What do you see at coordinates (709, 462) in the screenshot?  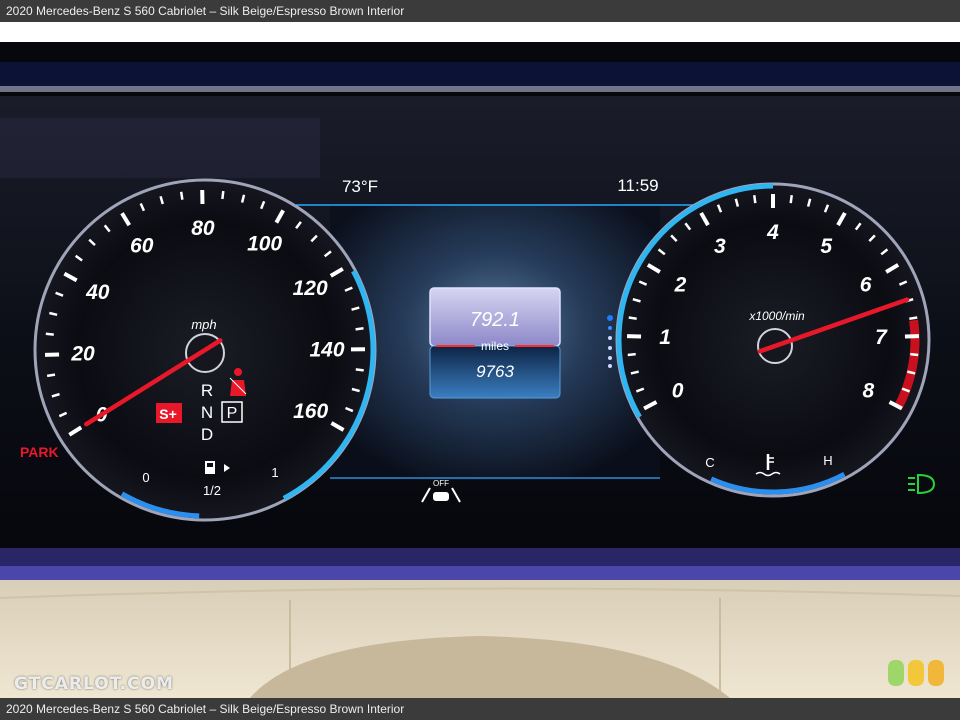 I see `coolant-cold: C` at bounding box center [709, 462].